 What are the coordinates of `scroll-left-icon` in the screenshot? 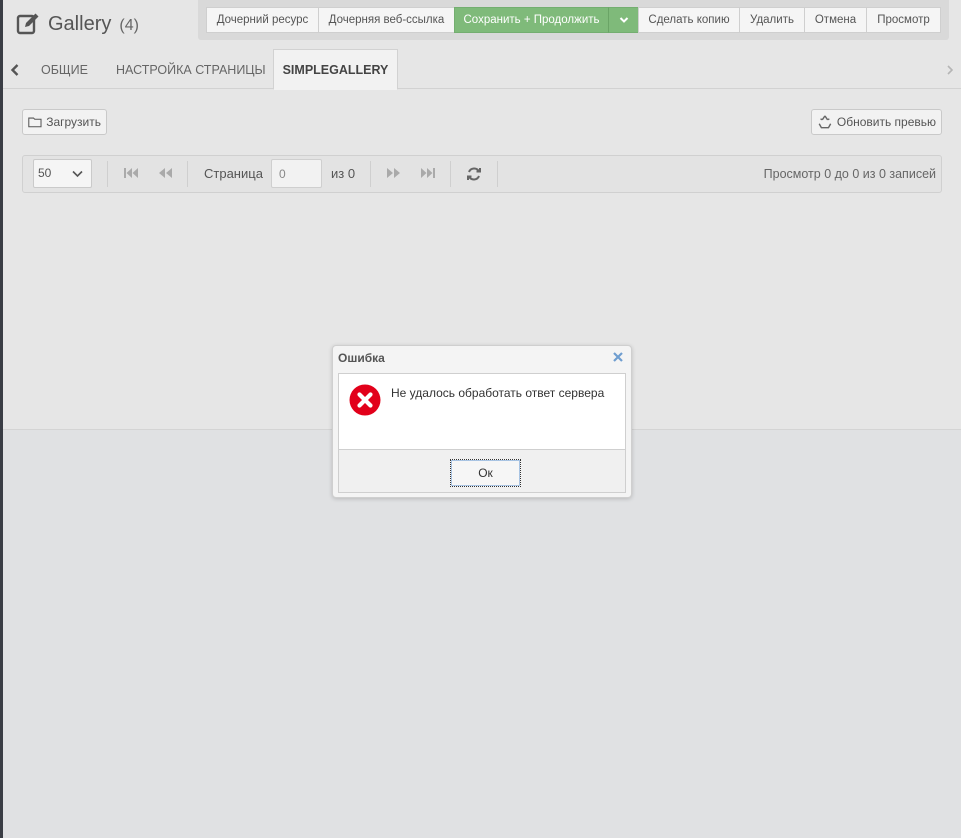 It's located at (15, 70).